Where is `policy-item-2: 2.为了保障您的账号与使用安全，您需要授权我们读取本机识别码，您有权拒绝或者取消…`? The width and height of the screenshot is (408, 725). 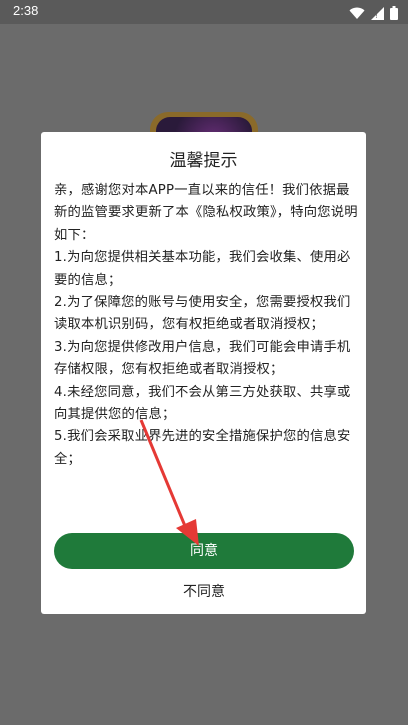
policy-item-2: 2.为了保障您的账号与使用安全，您需要授权我们读取本机识别码，您有权拒绝或者取消… is located at coordinates (202, 314).